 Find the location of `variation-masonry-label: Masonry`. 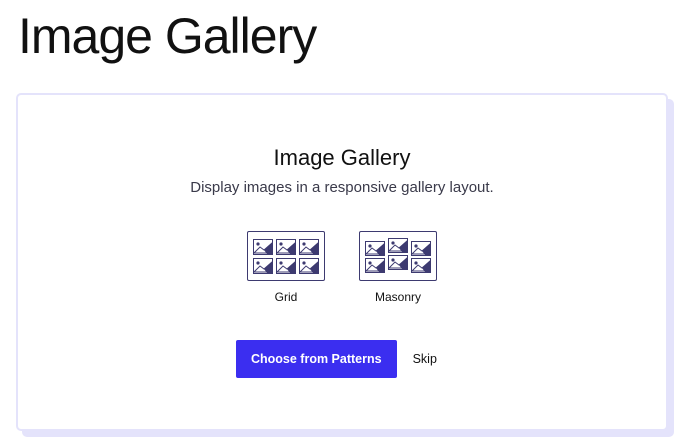

variation-masonry-label: Masonry is located at coordinates (397, 297).